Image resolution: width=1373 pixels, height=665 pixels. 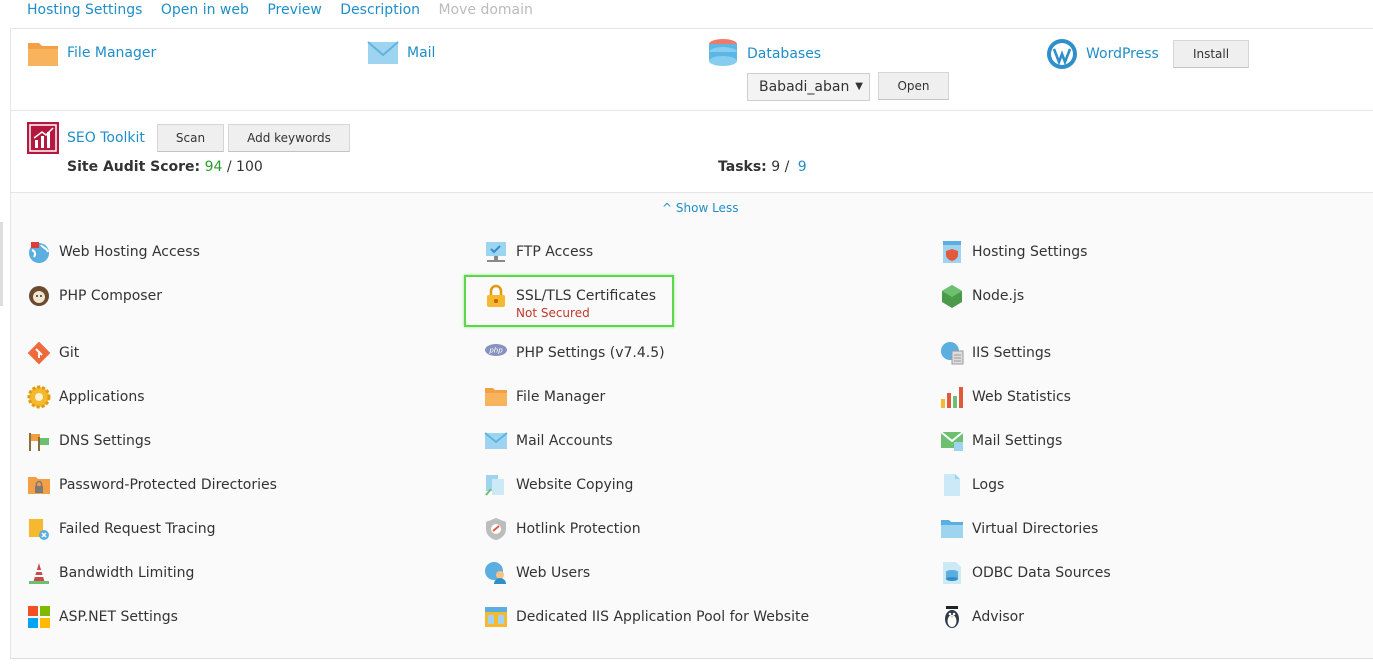 I want to click on database-select: Babadi_aban ▼, so click(x=808, y=87).